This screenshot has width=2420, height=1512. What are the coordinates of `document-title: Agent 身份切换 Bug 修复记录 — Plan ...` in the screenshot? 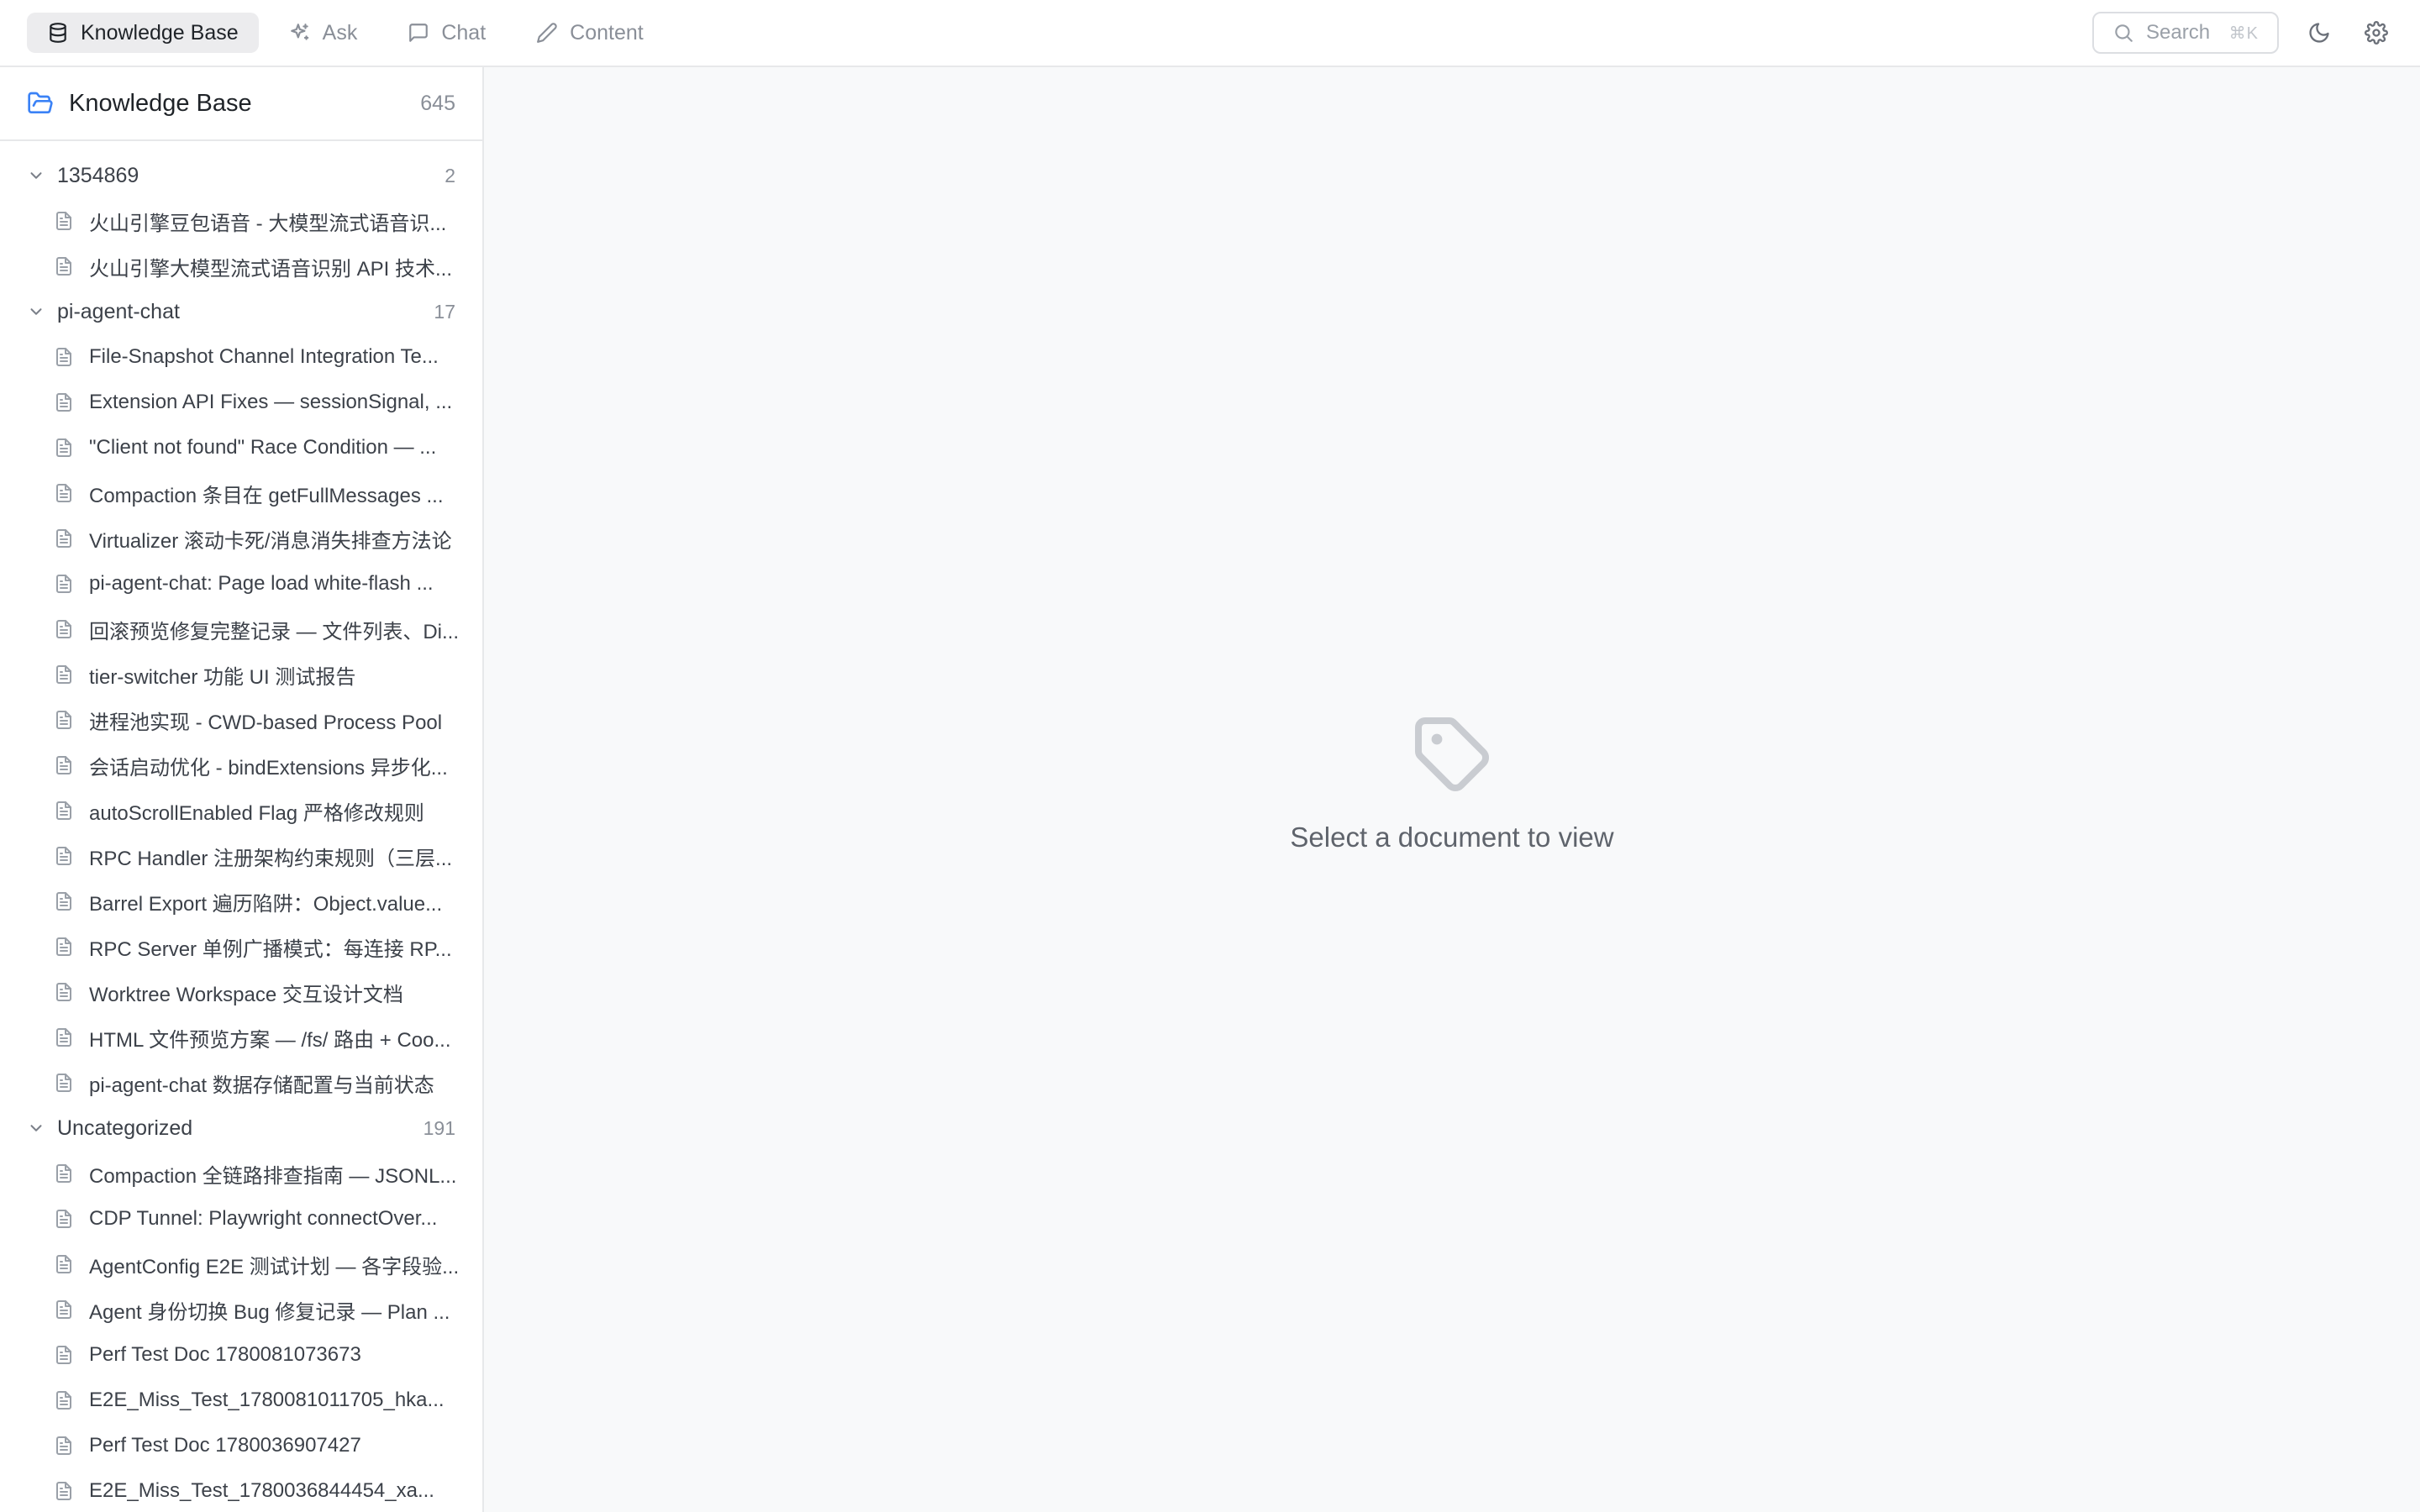 It's located at (269, 1312).